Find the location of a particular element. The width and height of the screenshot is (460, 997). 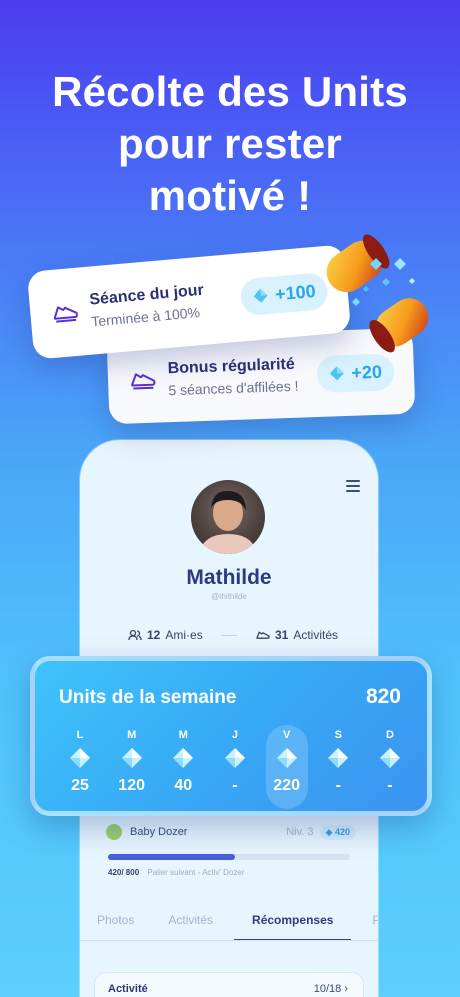

tabs-divider is located at coordinates (229, 940).